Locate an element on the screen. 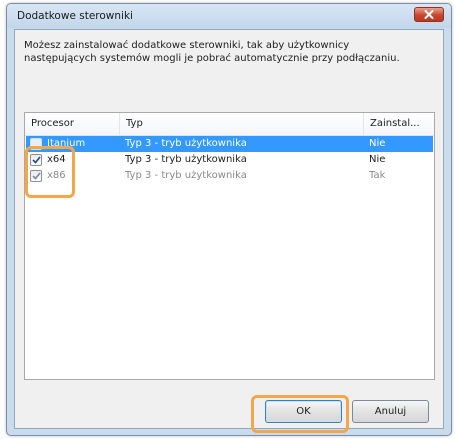 Image resolution: width=458 pixels, height=439 pixels. close-icon is located at coordinates (429, 14).